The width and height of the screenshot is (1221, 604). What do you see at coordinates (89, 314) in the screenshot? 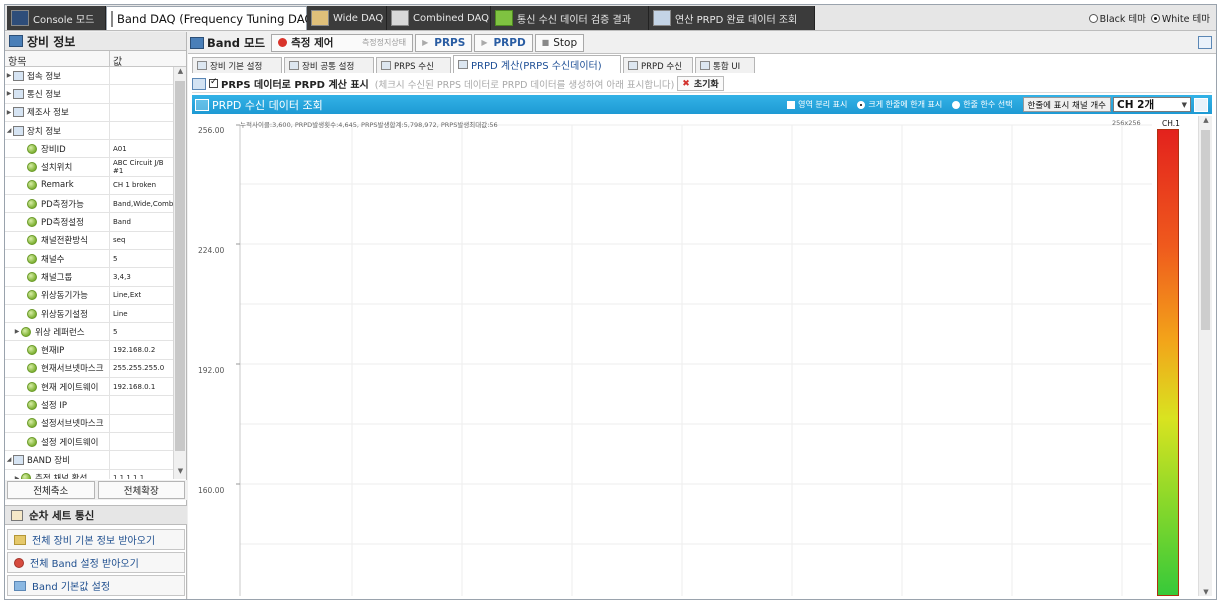
I see `tree-row: 위상동기설정 Line` at bounding box center [89, 314].